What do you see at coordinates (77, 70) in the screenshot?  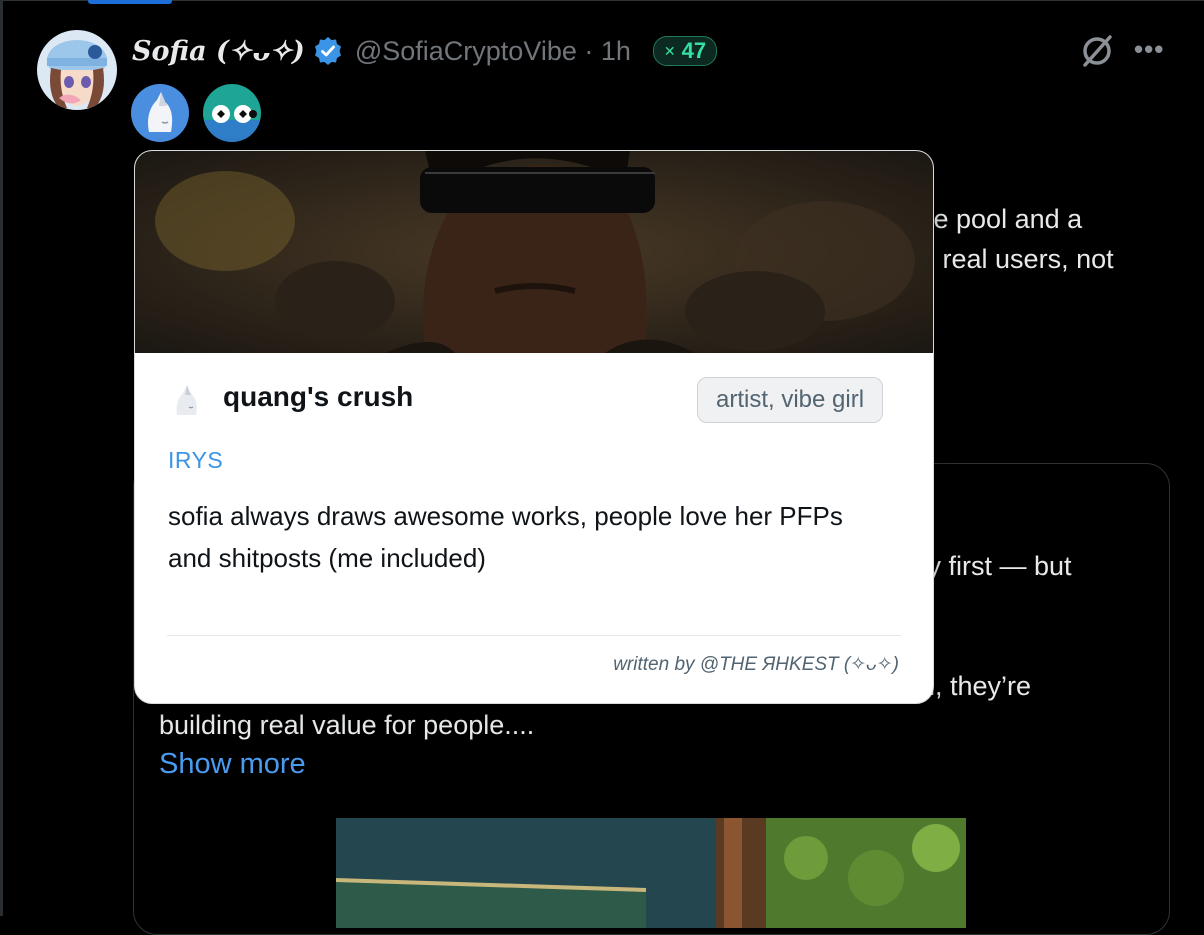 I see `author-avatar` at bounding box center [77, 70].